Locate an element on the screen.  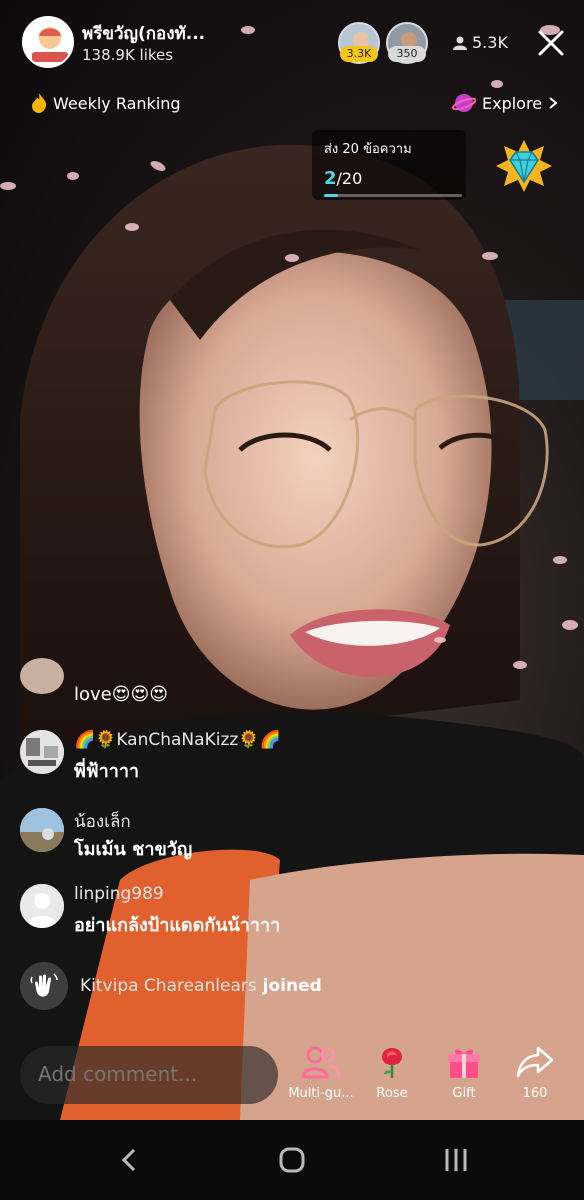
wave-hand-icon is located at coordinates (44, 985).